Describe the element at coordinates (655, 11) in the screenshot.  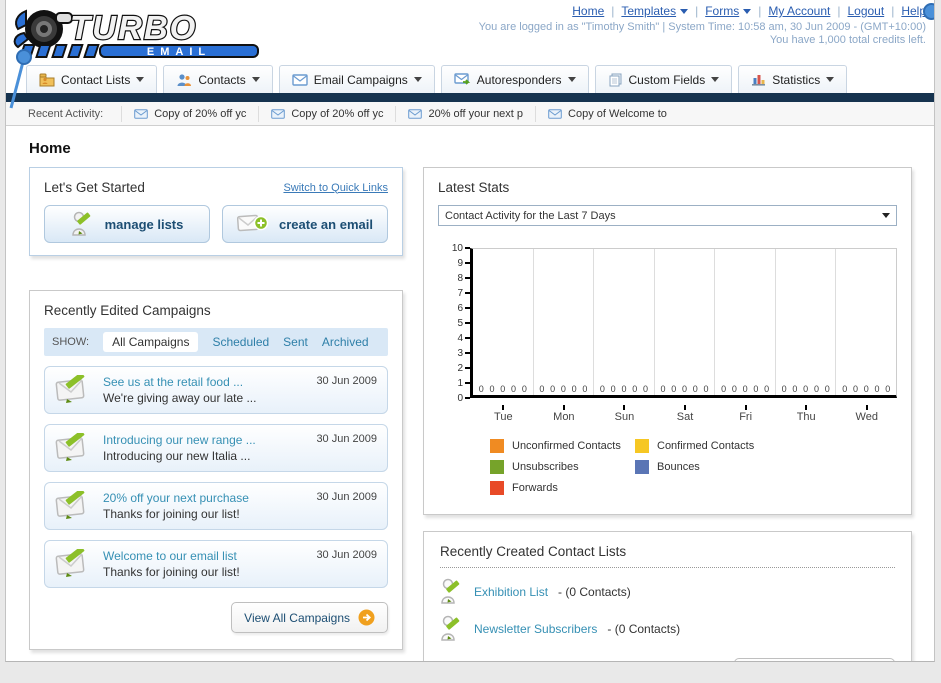
I see `nav-link-templates: Templates` at that location.